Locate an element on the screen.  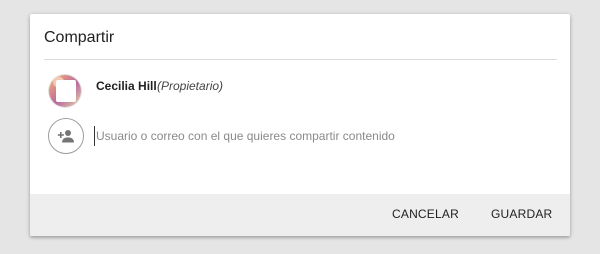
share-user-input is located at coordinates (315, 136).